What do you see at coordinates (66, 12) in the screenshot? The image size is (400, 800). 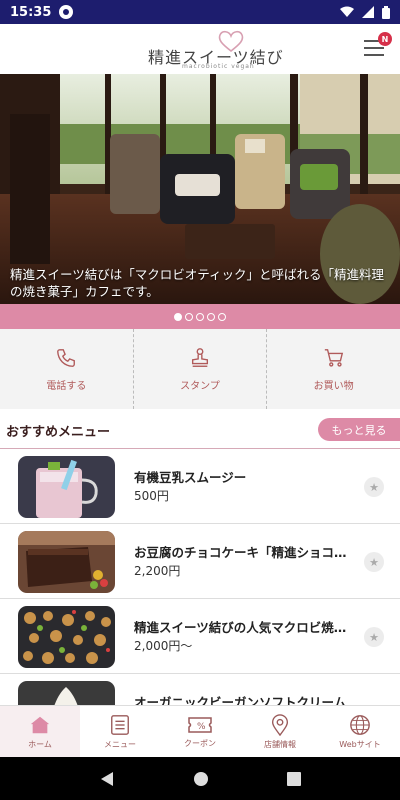 I see `app-notification-icon` at bounding box center [66, 12].